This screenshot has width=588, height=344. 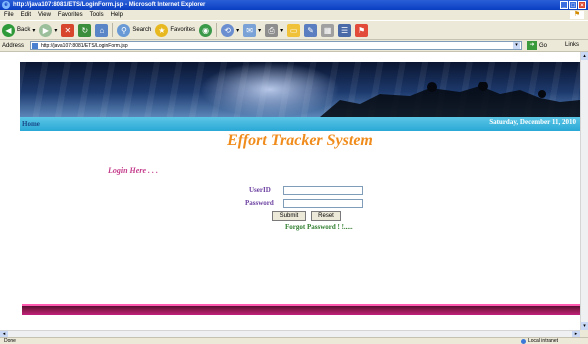 What do you see at coordinates (311, 30) in the screenshot?
I see `edit-icon: ✎` at bounding box center [311, 30].